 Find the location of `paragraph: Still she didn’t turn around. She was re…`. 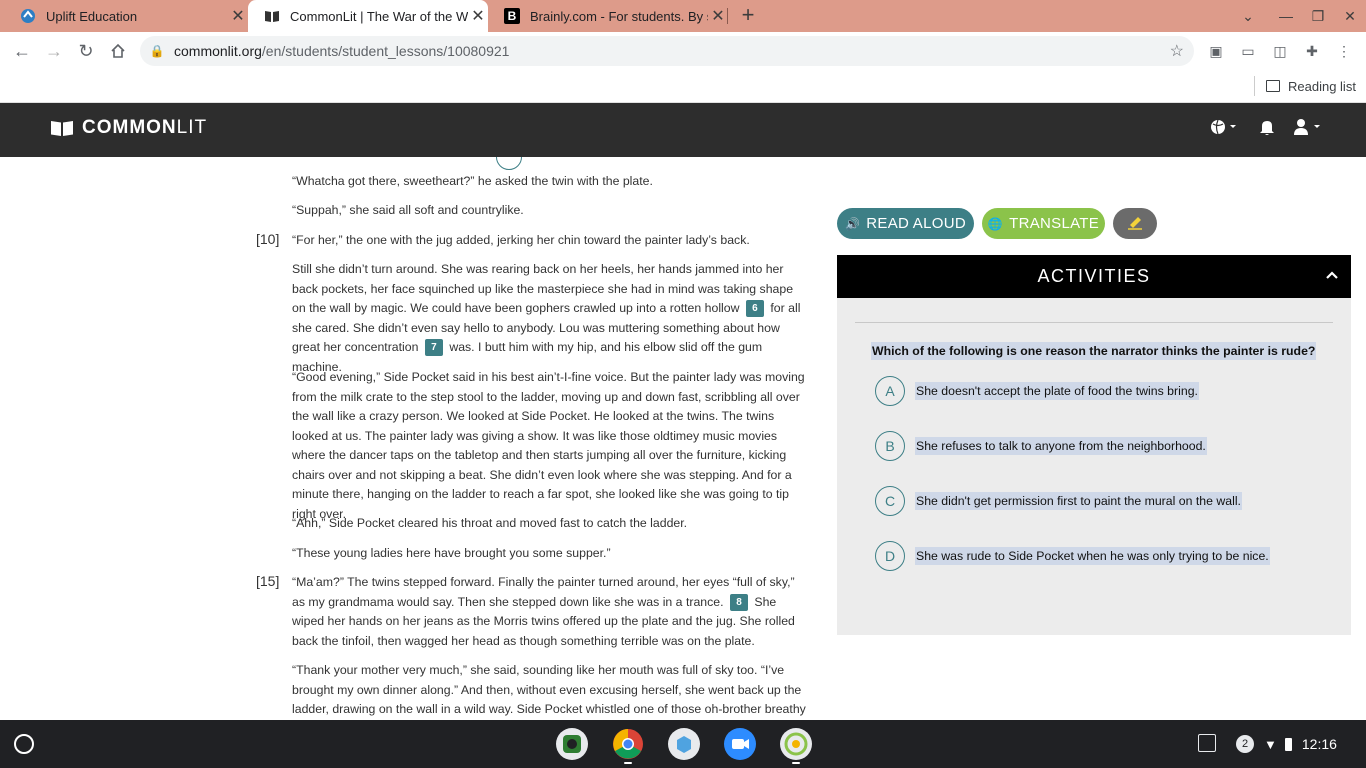

paragraph: Still she didn’t turn around. She was re… is located at coordinates (550, 318).